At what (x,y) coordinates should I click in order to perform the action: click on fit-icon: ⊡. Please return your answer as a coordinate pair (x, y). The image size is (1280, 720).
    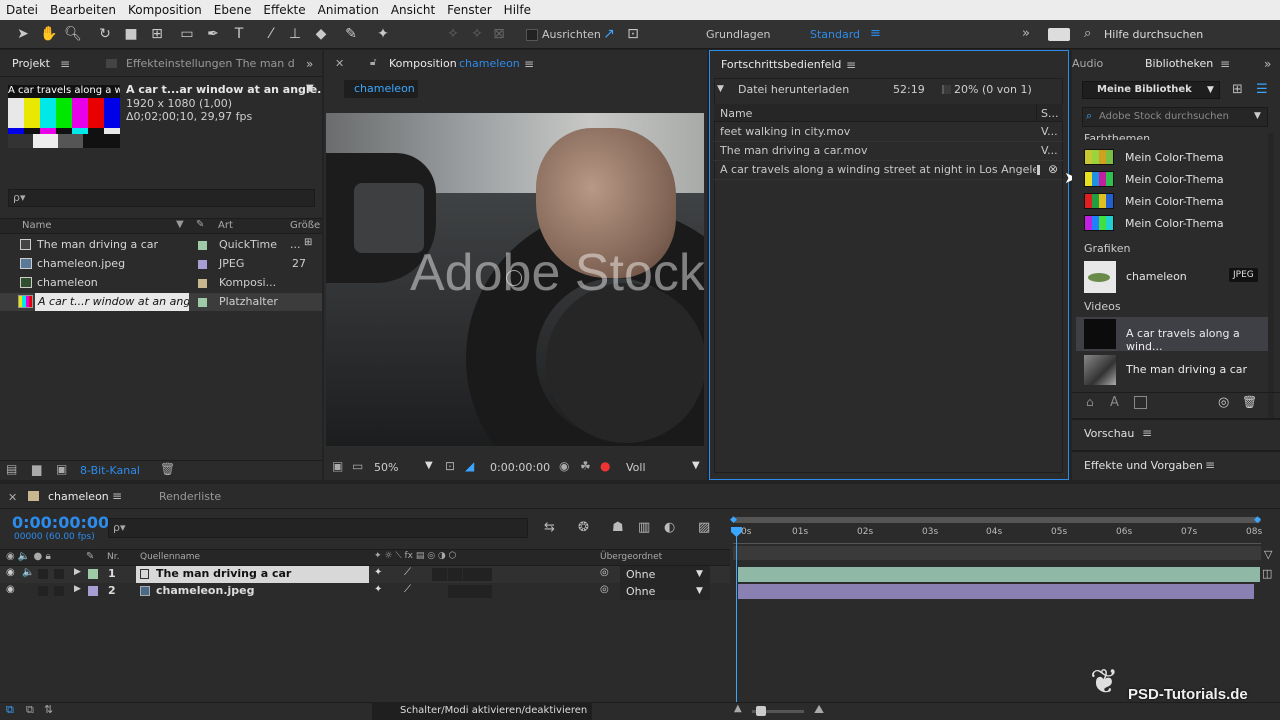
    Looking at the image, I should click on (450, 466).